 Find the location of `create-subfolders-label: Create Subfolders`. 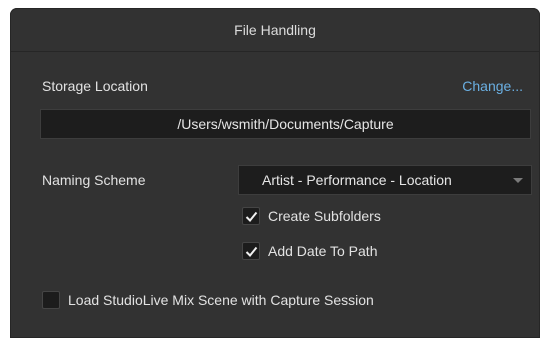

create-subfolders-label: Create Subfolders is located at coordinates (324, 216).